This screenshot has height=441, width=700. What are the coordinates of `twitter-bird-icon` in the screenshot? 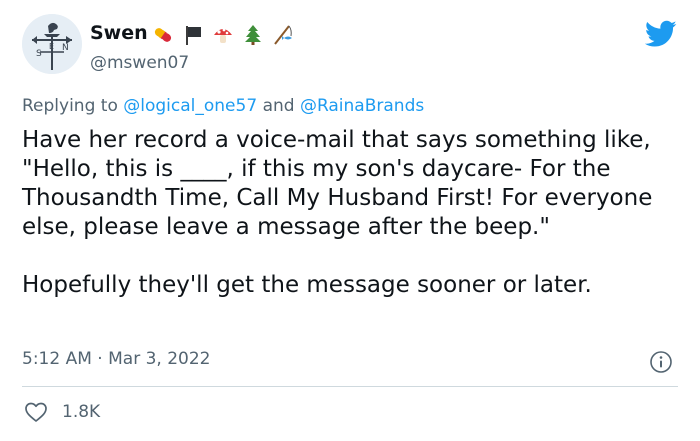 It's located at (661, 33).